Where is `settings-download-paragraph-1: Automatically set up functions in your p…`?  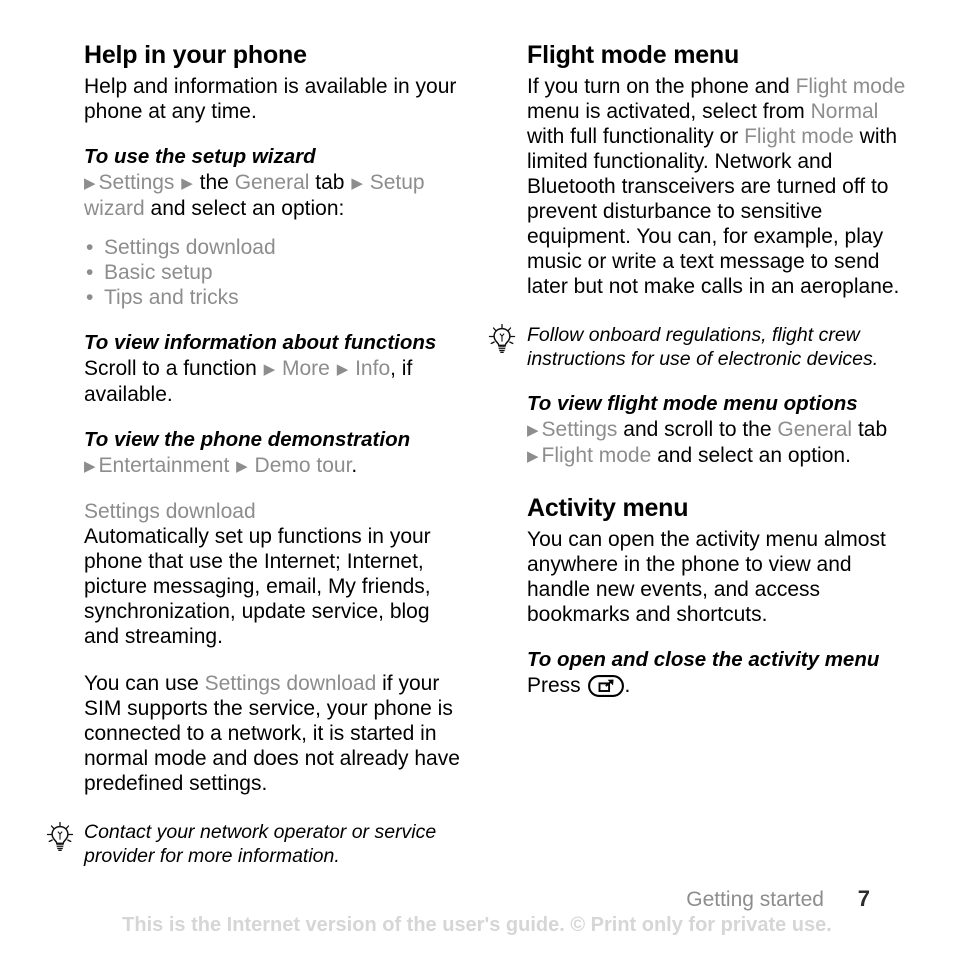
settings-download-paragraph-1: Automatically set up functions in your p… is located at coordinates (257, 586).